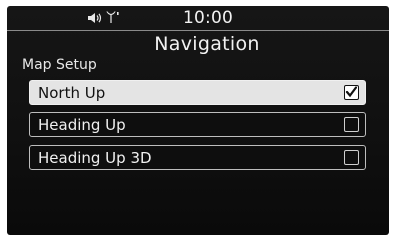 This screenshot has height=241, width=396. What do you see at coordinates (113, 18) in the screenshot?
I see `antenna-signal-icon` at bounding box center [113, 18].